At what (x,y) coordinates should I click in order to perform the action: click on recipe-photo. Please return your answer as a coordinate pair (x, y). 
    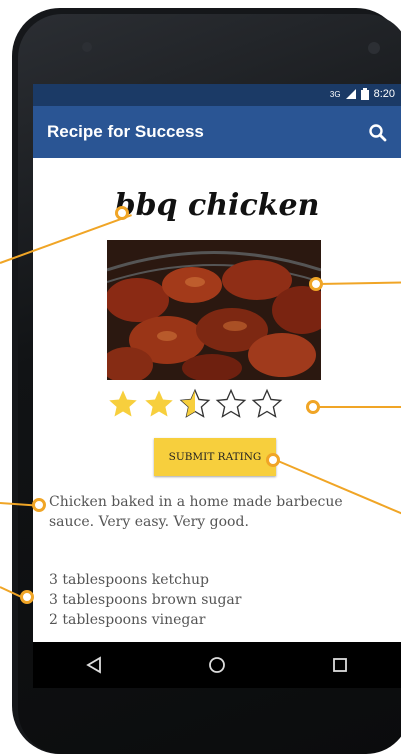
    Looking at the image, I should click on (214, 310).